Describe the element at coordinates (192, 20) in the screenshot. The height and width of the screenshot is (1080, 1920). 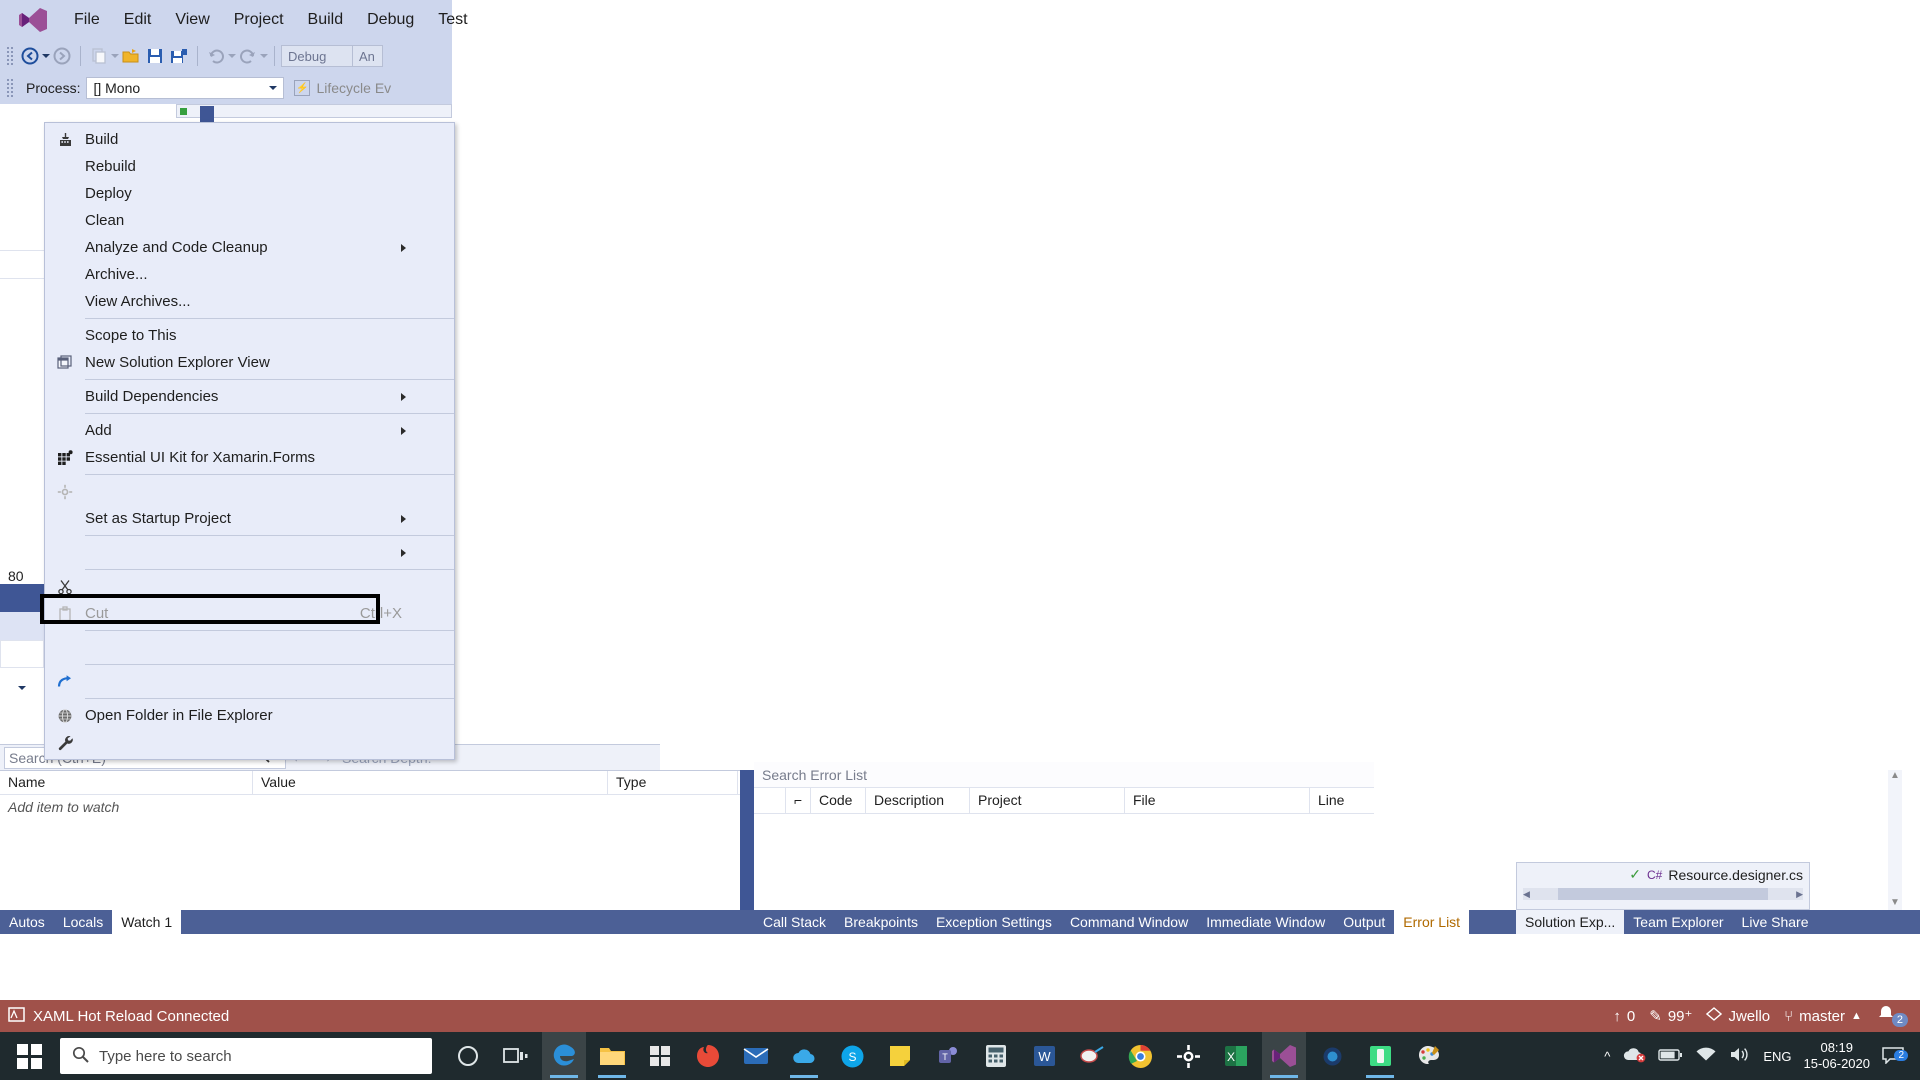
I see `menu-view: View` at that location.